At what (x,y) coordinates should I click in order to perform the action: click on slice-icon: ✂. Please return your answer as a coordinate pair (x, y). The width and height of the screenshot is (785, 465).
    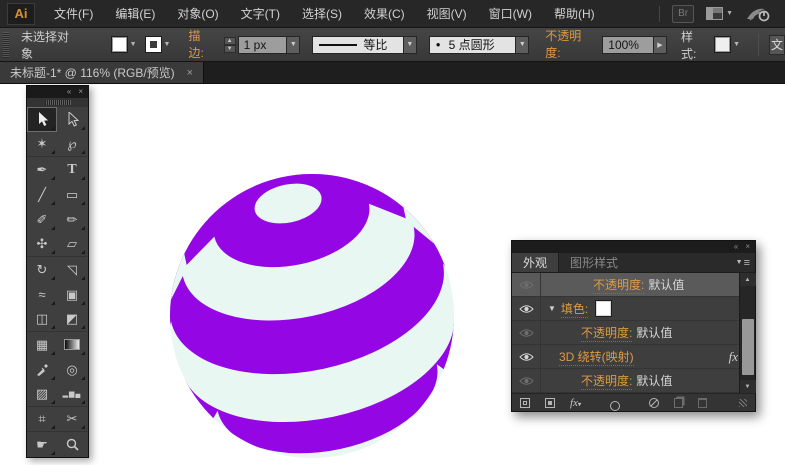
    Looking at the image, I should click on (72, 418).